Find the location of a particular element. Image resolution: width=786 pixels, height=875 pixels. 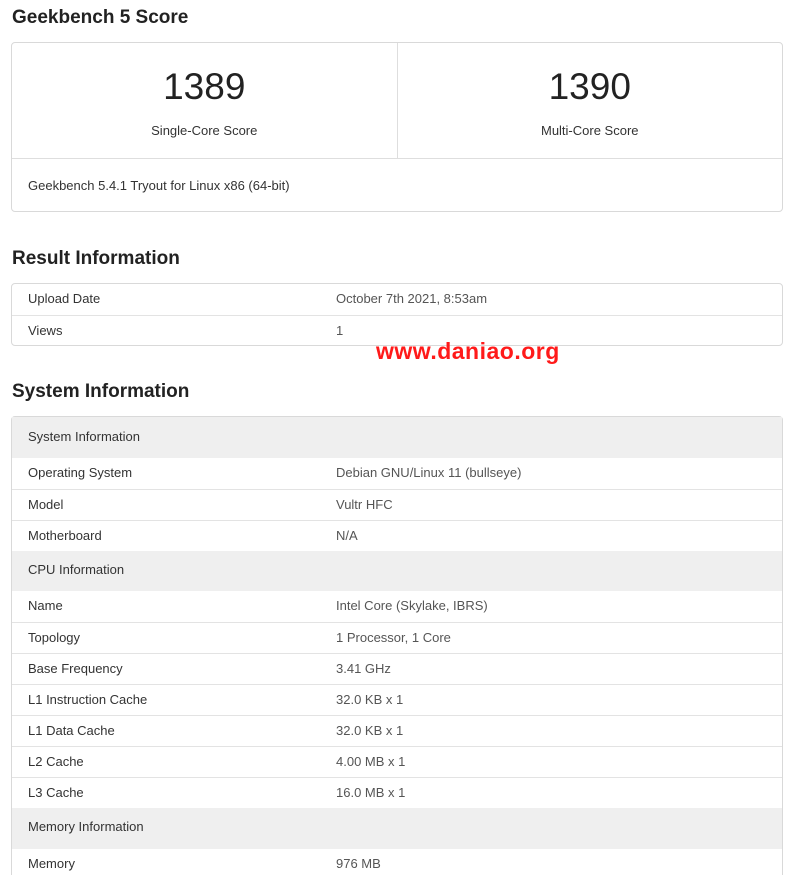

single-core-score-box: 1389 Single-Core Score is located at coordinates (204, 100).